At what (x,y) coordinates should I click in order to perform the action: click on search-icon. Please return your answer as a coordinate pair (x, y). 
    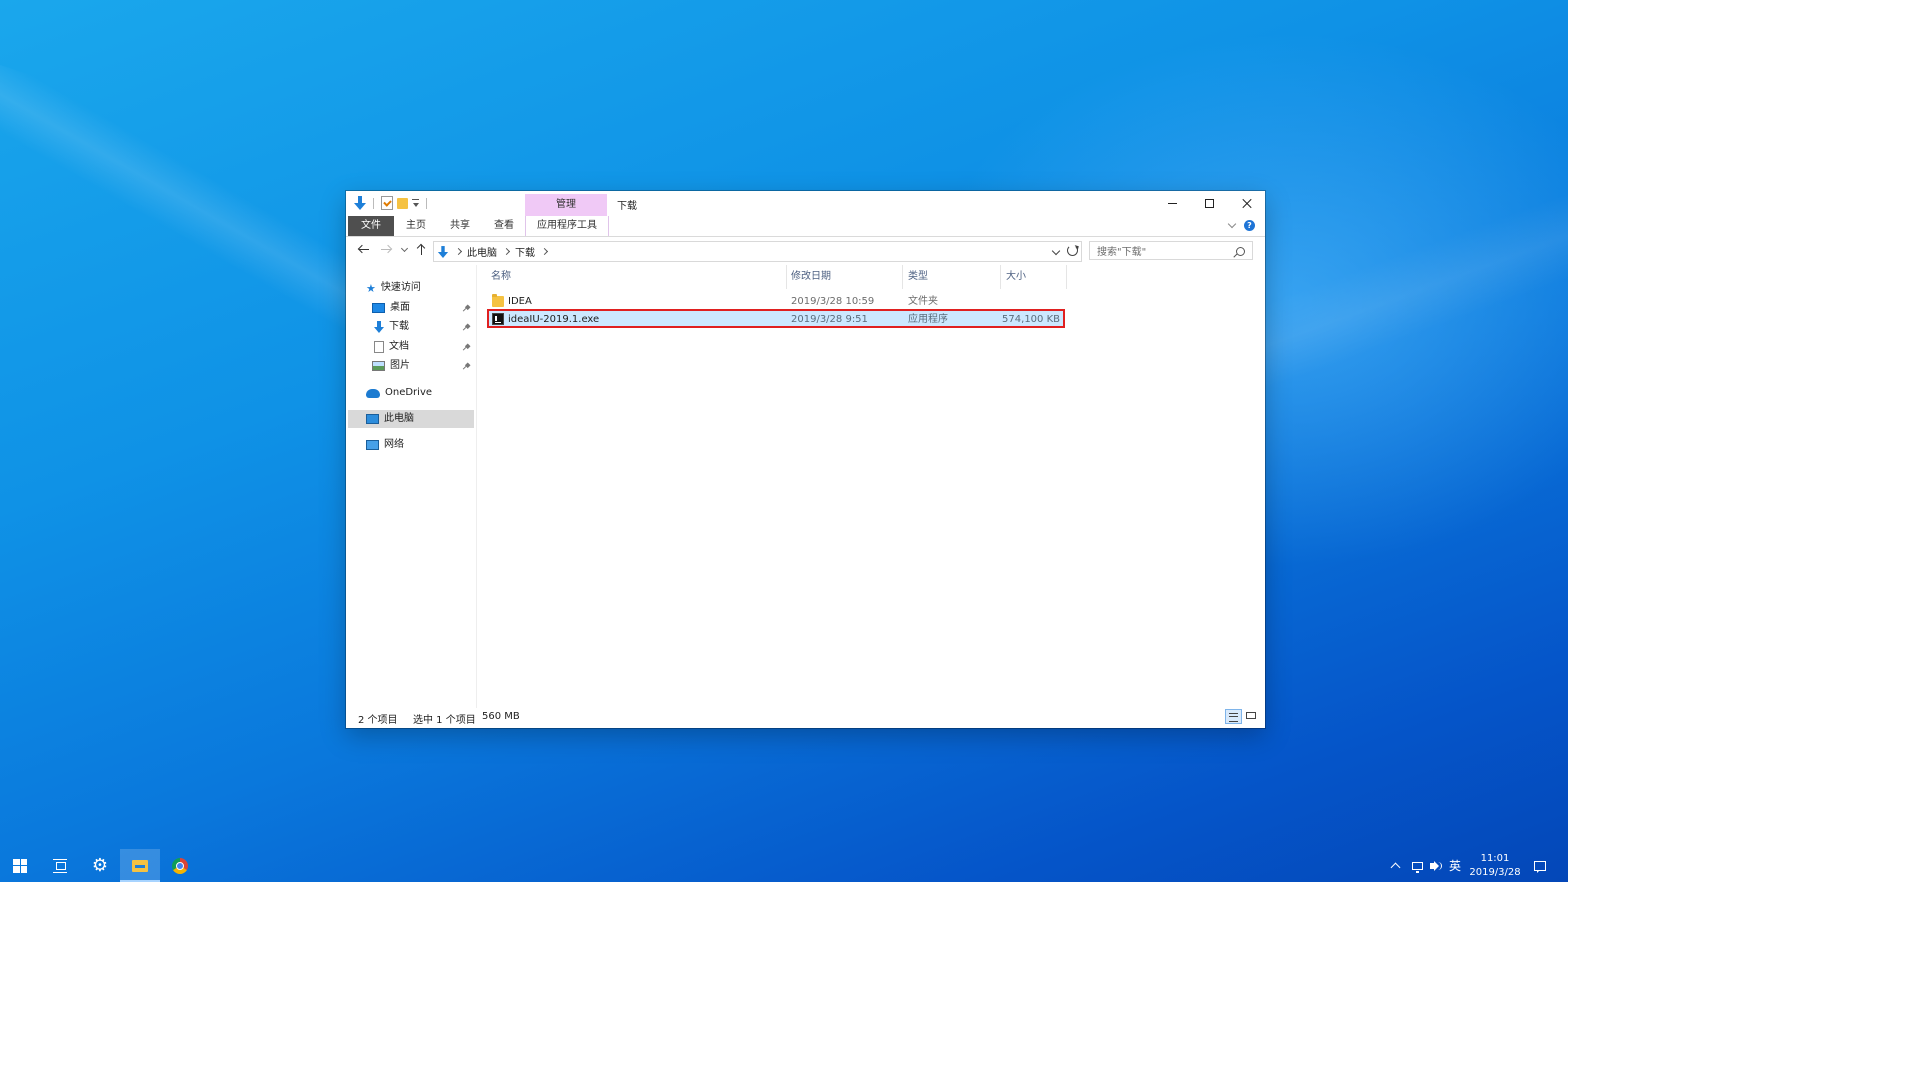
    Looking at the image, I should click on (1240, 251).